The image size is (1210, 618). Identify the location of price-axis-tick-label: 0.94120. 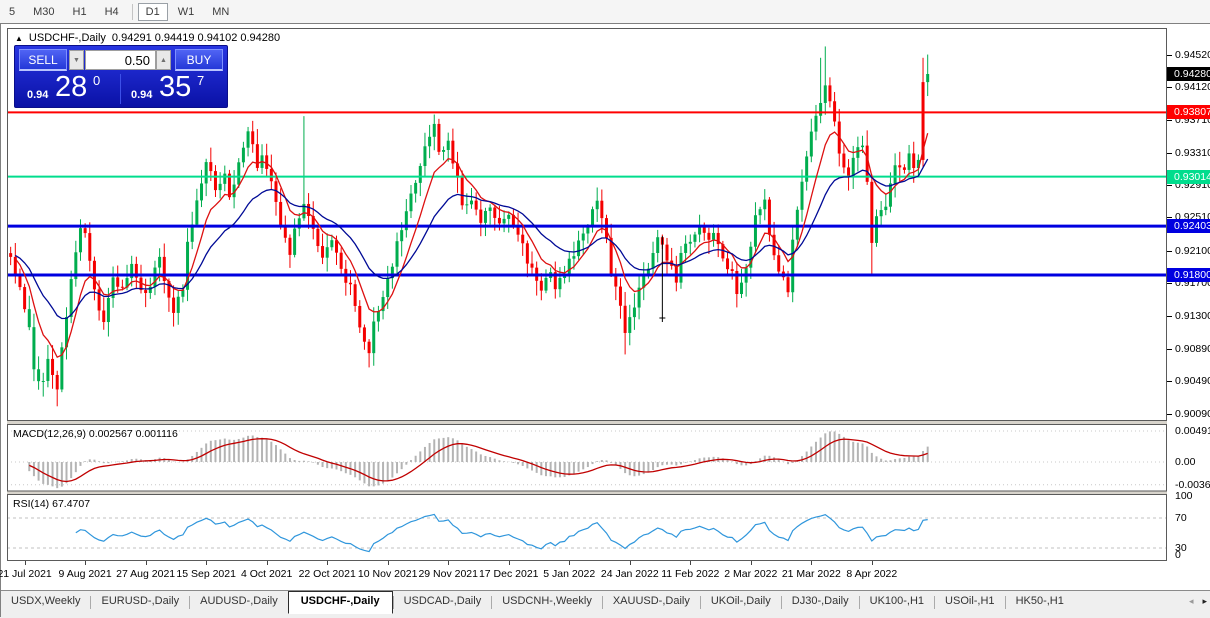
(1192, 86).